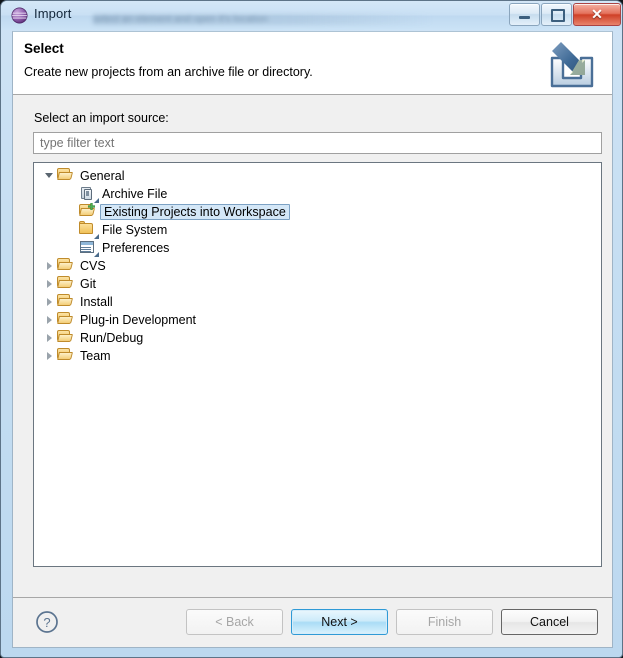  I want to click on tree-item-label: Team, so click(95, 356).